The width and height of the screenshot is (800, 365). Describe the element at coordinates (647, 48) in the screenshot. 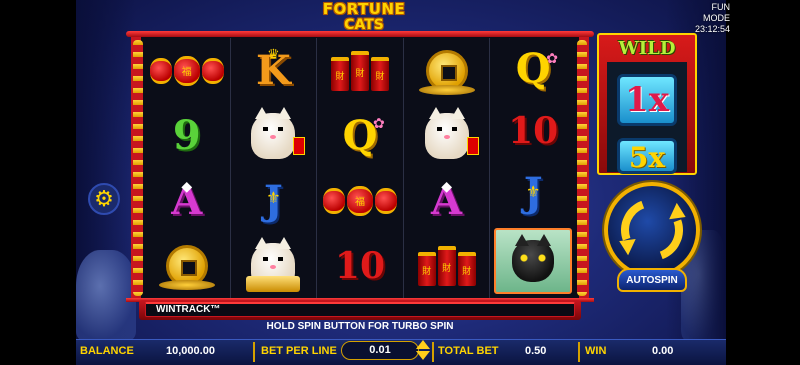

I see `wild-label: WILD` at that location.